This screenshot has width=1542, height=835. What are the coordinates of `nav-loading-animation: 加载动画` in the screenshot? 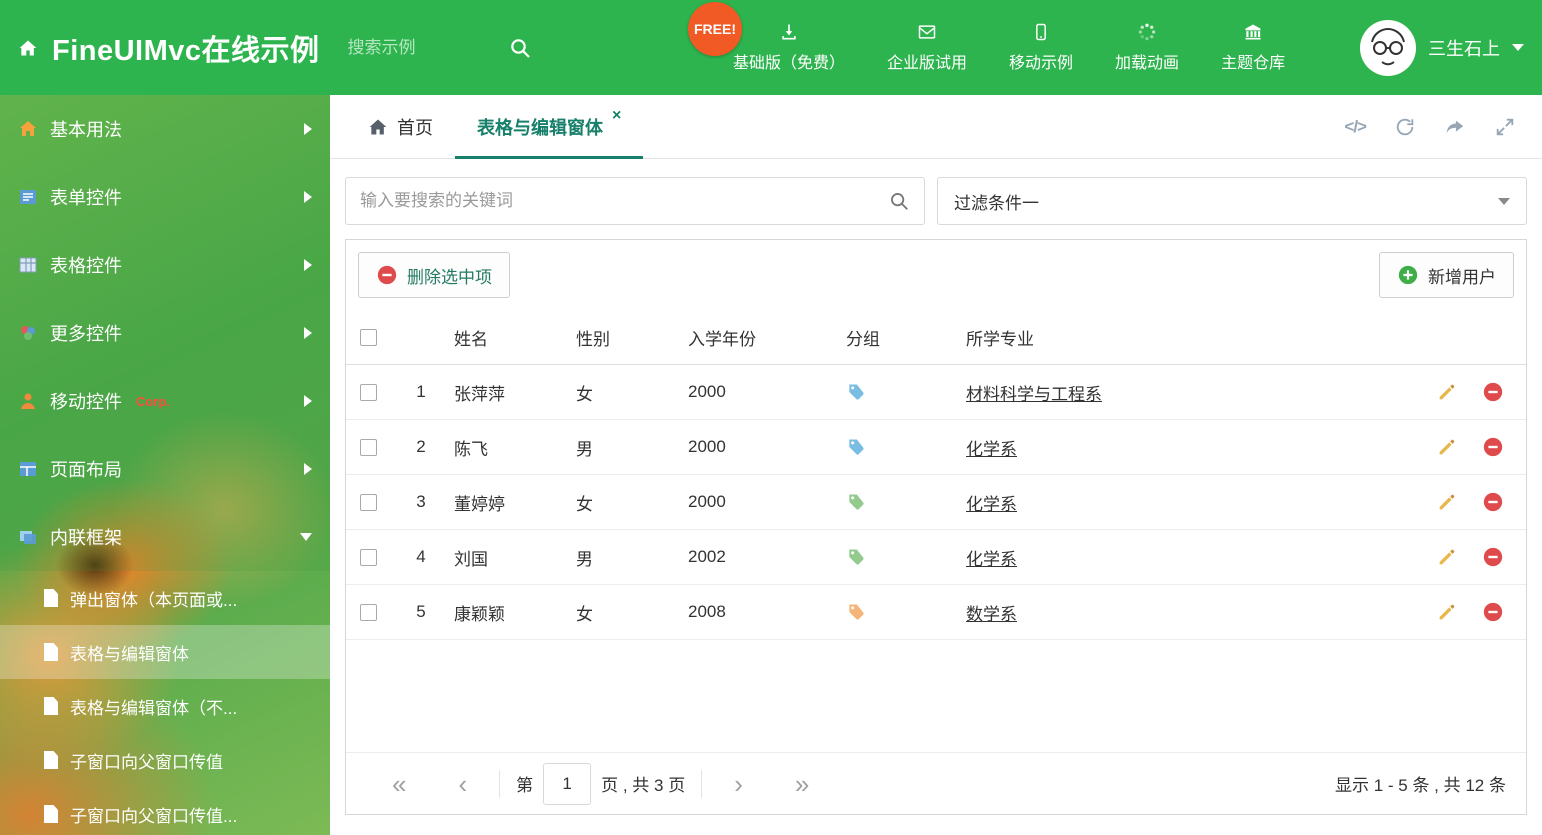 It's located at (1147, 47).